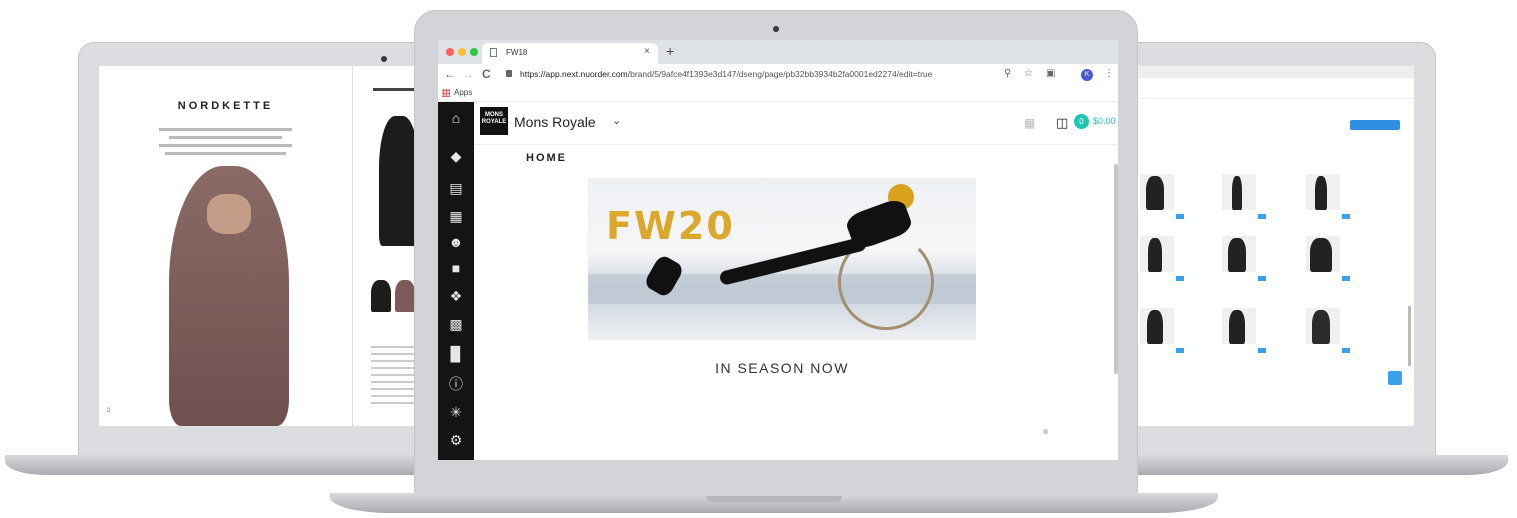  I want to click on hero-caption: IN SEASON NOW, so click(782, 368).